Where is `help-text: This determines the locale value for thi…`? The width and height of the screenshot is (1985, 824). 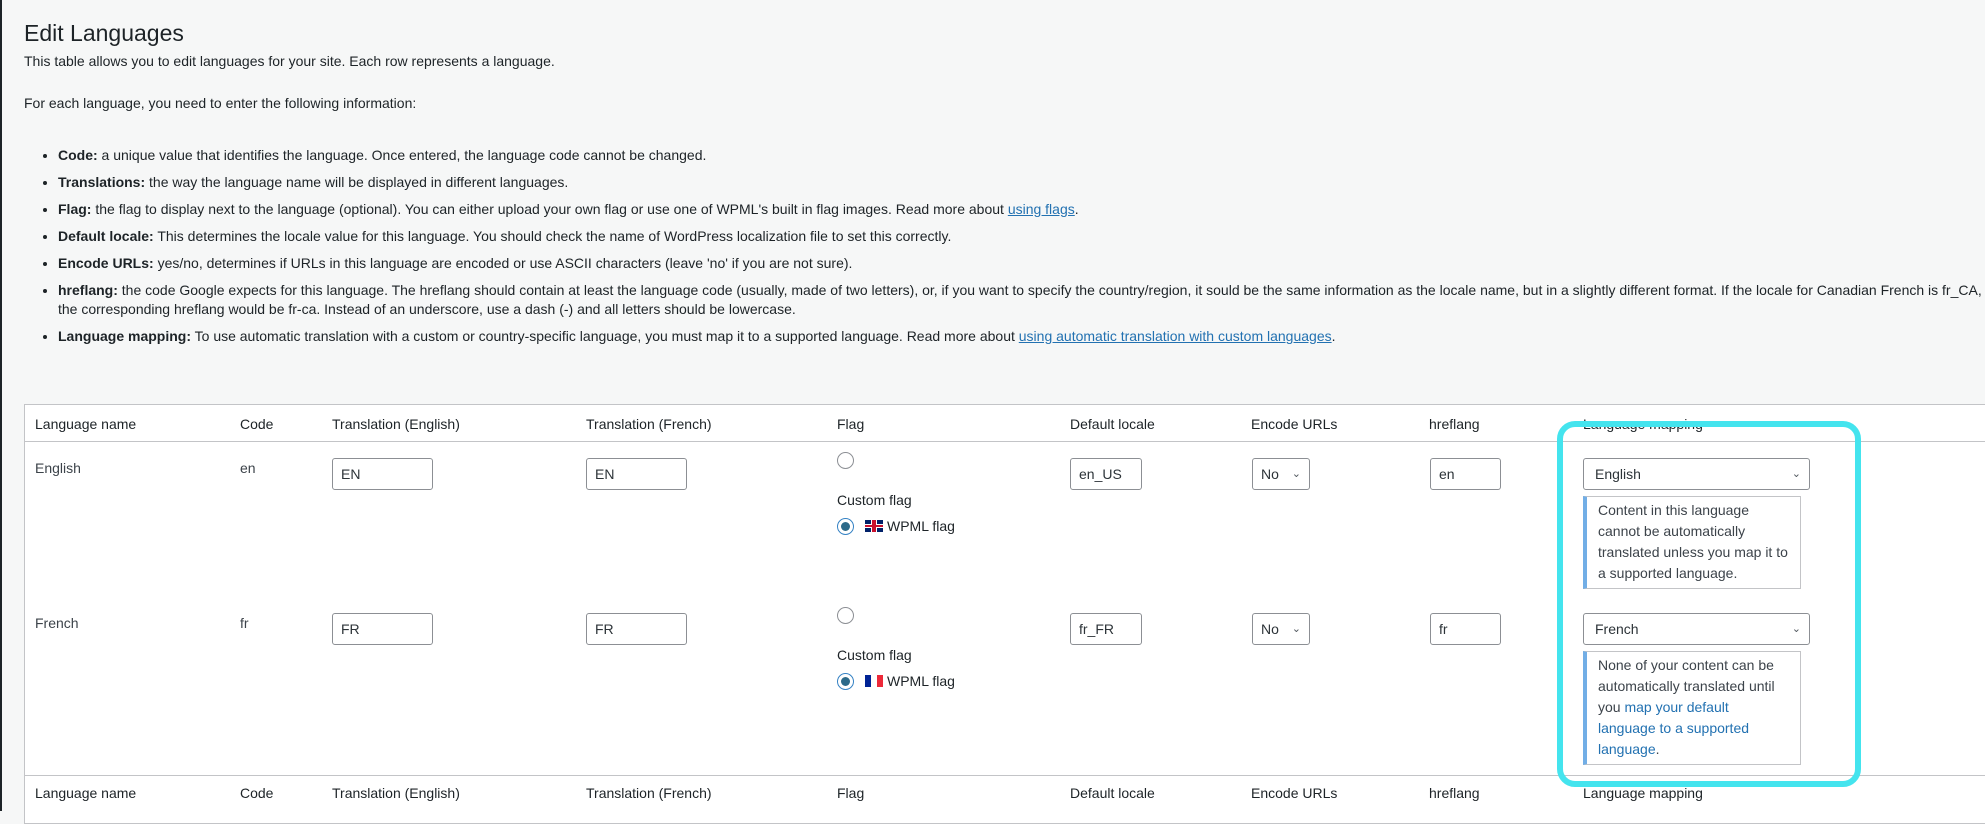
help-text: This determines the locale value for thi… is located at coordinates (552, 236).